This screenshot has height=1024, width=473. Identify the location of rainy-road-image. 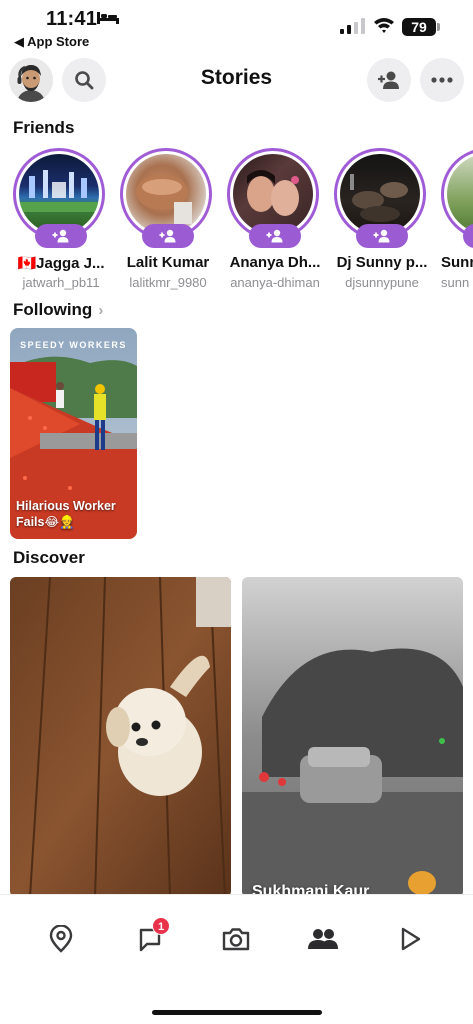
(352, 737).